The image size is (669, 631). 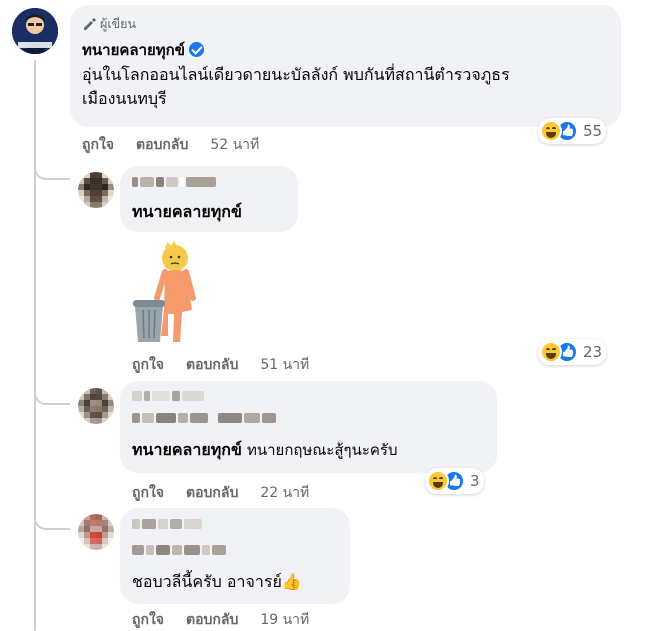 What do you see at coordinates (164, 291) in the screenshot?
I see `sad-trash-sticker` at bounding box center [164, 291].